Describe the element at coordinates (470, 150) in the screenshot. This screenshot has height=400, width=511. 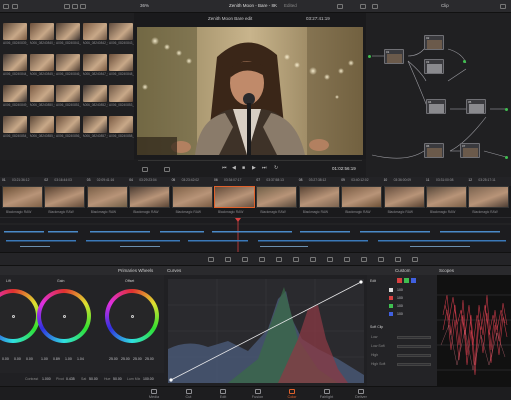
I see `node-07: 07` at that location.